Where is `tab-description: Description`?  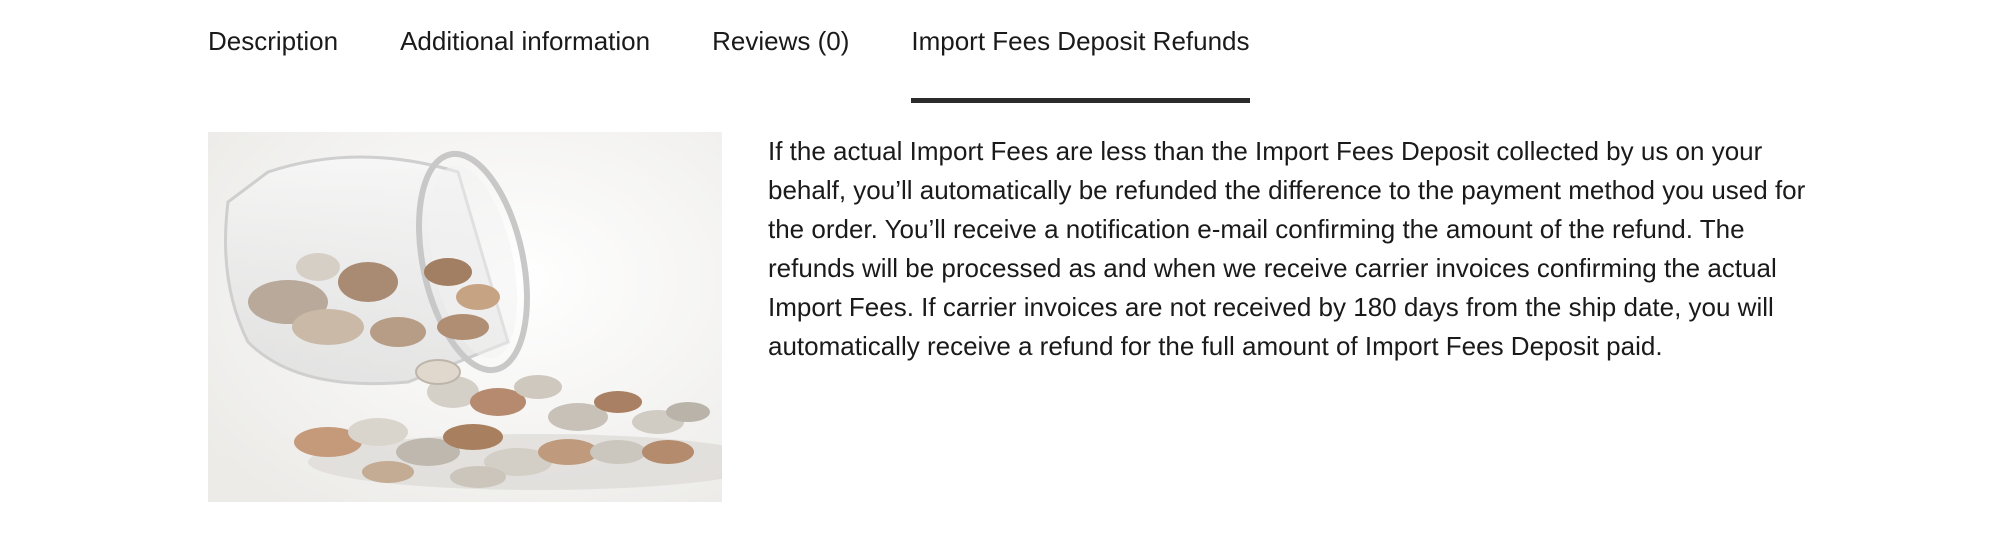
tab-description: Description is located at coordinates (273, 39).